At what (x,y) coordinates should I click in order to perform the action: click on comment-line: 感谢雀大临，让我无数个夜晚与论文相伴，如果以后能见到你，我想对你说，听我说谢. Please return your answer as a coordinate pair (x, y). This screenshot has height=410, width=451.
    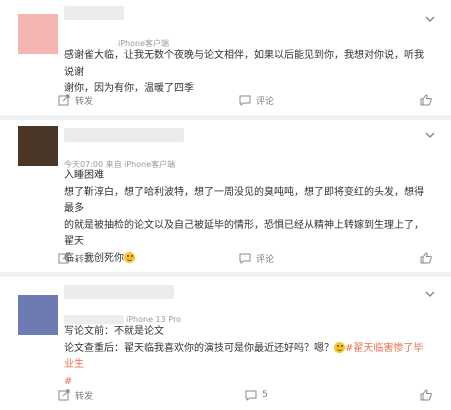
    Looking at the image, I should click on (244, 64).